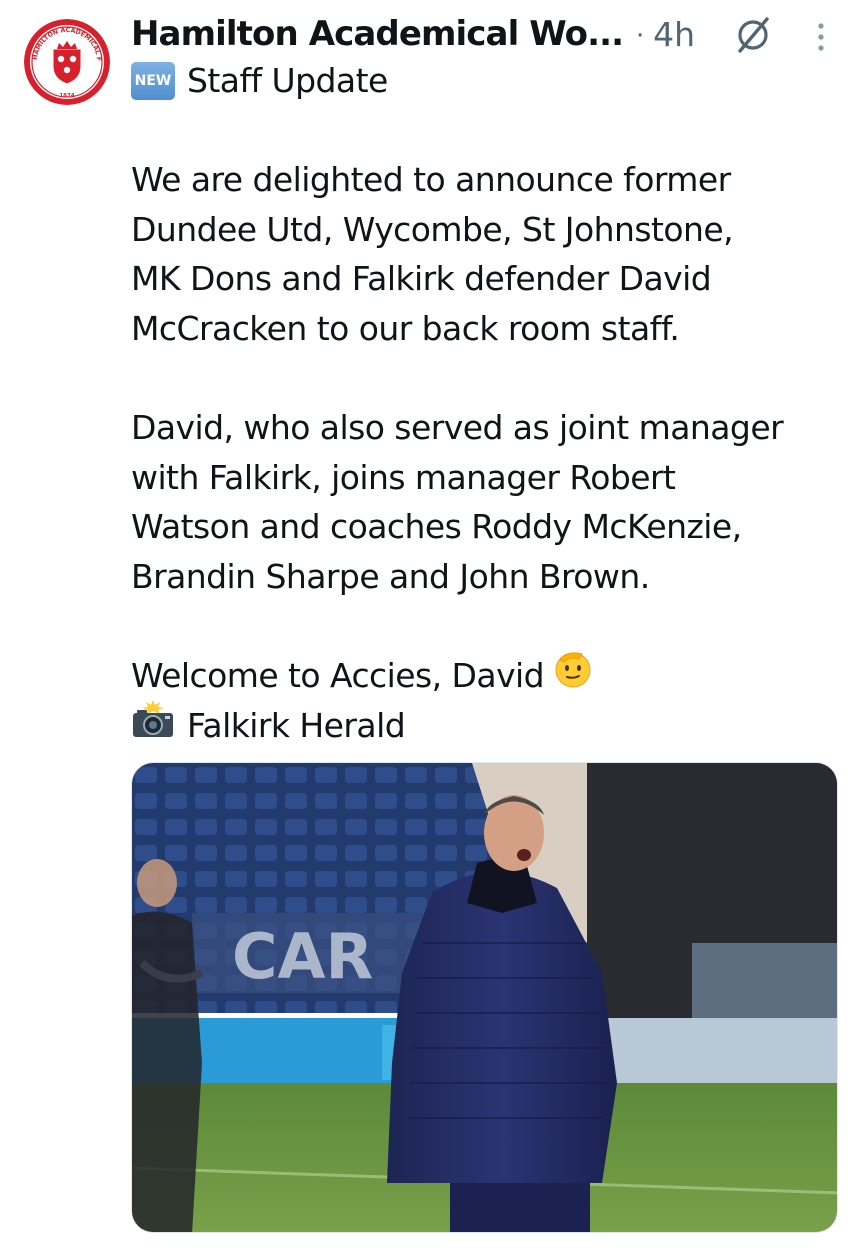 Image resolution: width=859 pixels, height=1249 pixels. Describe the element at coordinates (296, 725) in the screenshot. I see `photo-credit: Falkirk Herald` at that location.